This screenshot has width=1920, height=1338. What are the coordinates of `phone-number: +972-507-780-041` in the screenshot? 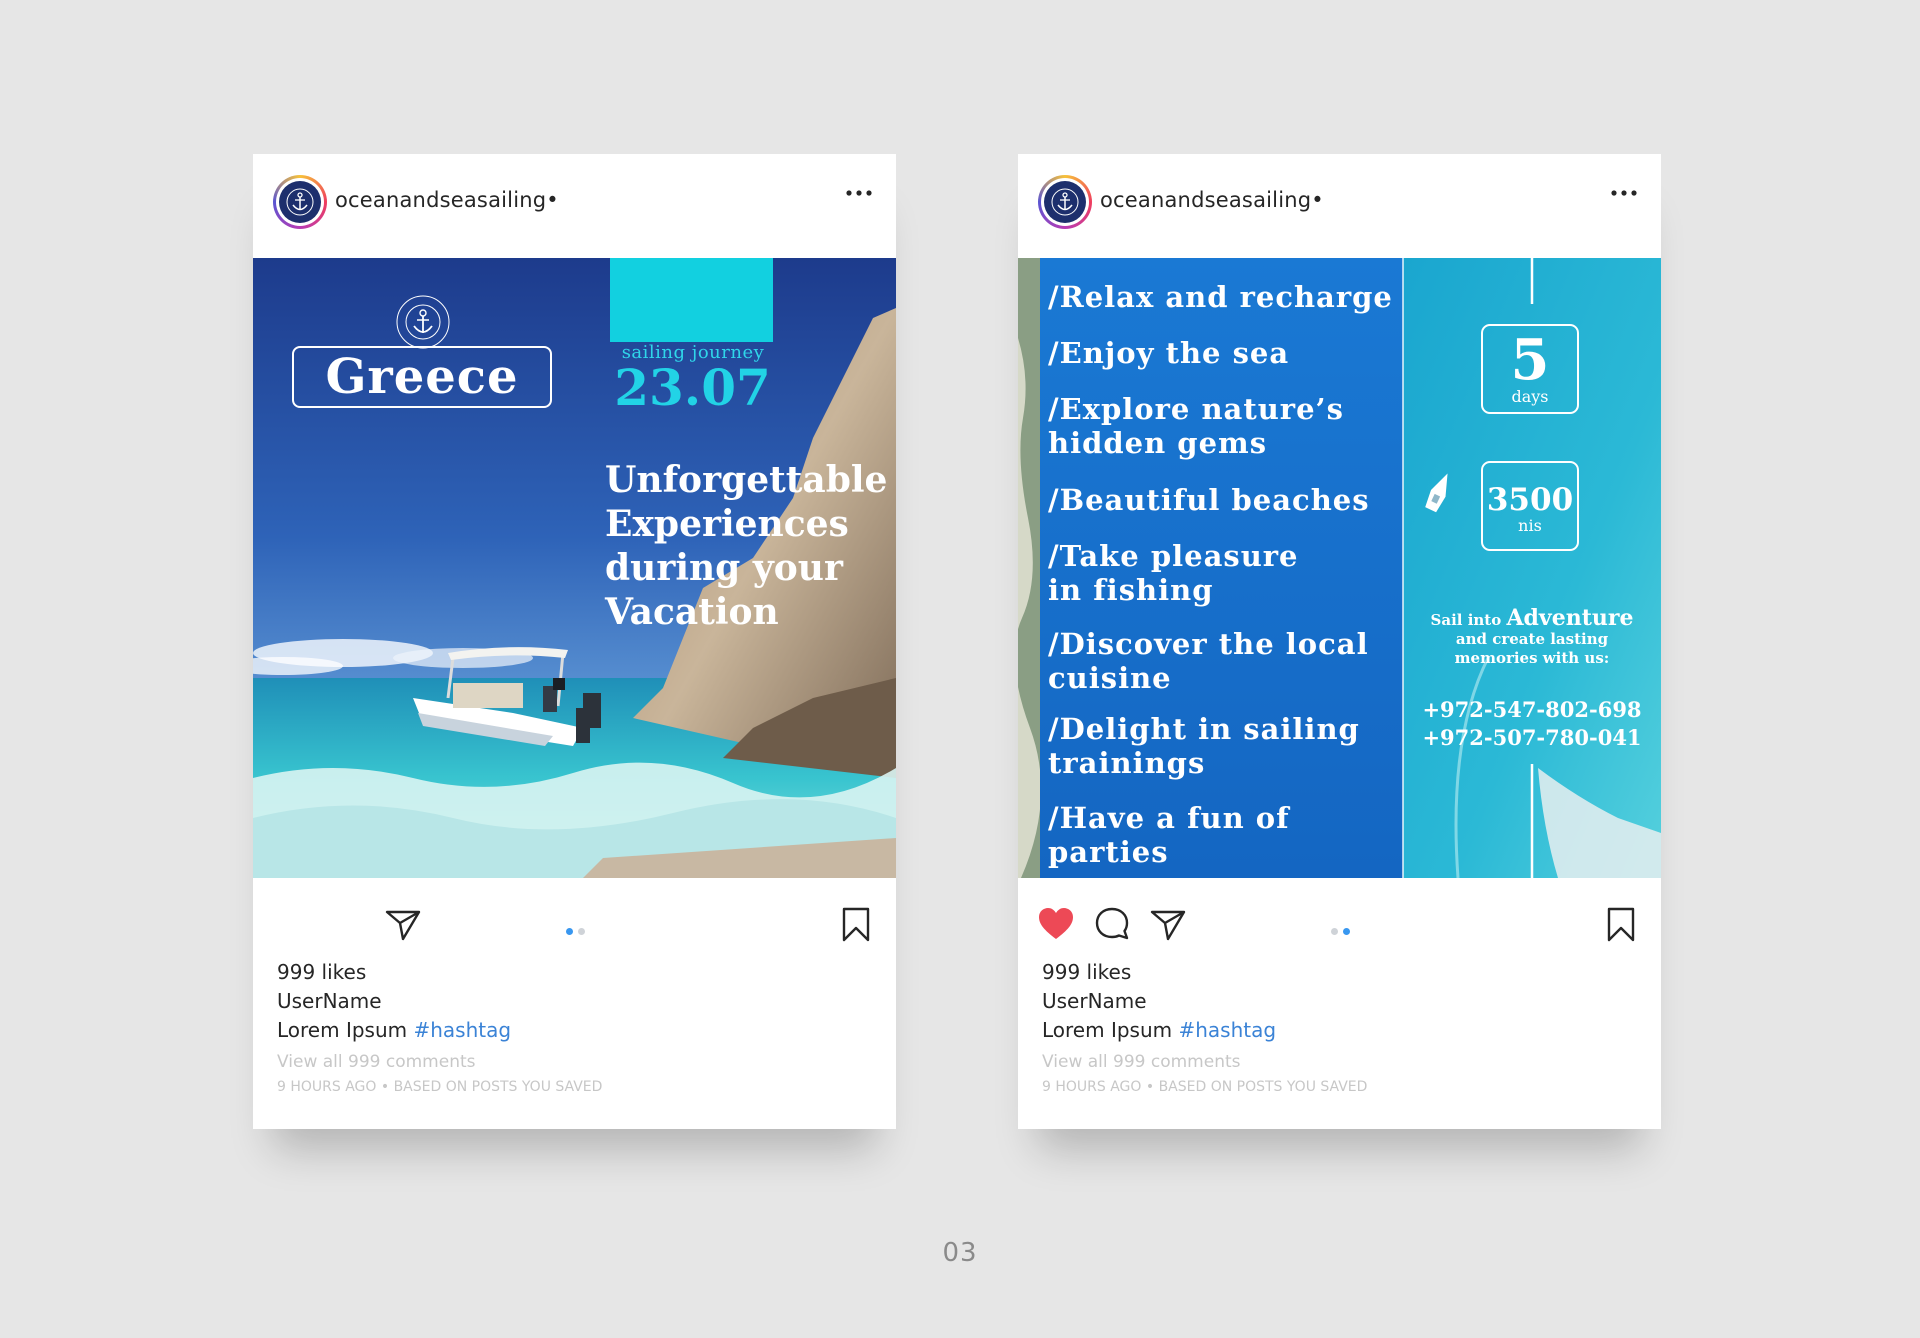 It's located at (1532, 737).